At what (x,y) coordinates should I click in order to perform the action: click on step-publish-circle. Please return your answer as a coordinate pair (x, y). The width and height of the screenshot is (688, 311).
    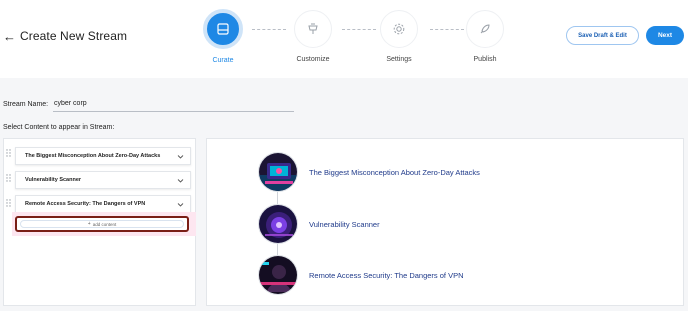
    Looking at the image, I should click on (485, 29).